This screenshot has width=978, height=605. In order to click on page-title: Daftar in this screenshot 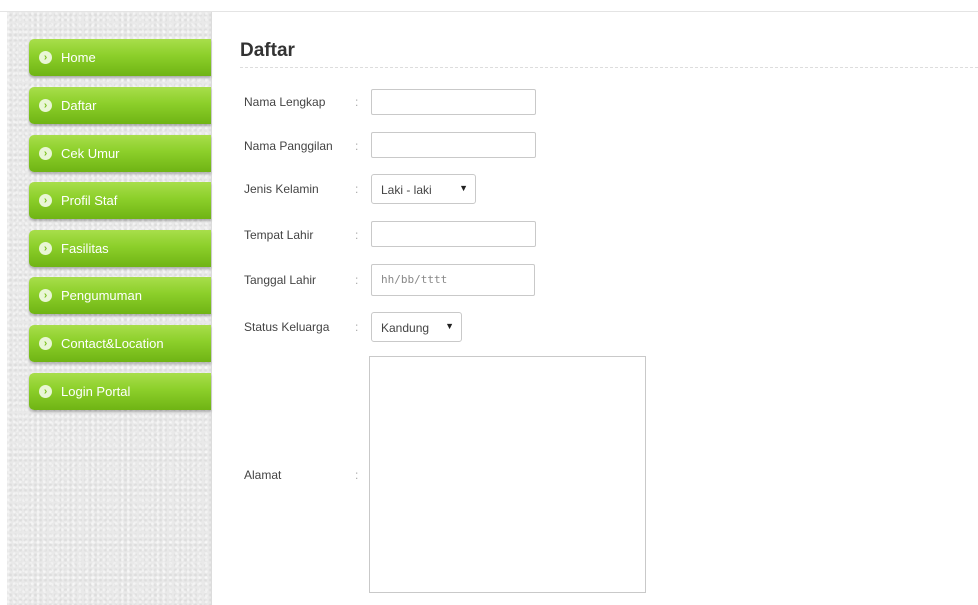, I will do `click(609, 54)`.